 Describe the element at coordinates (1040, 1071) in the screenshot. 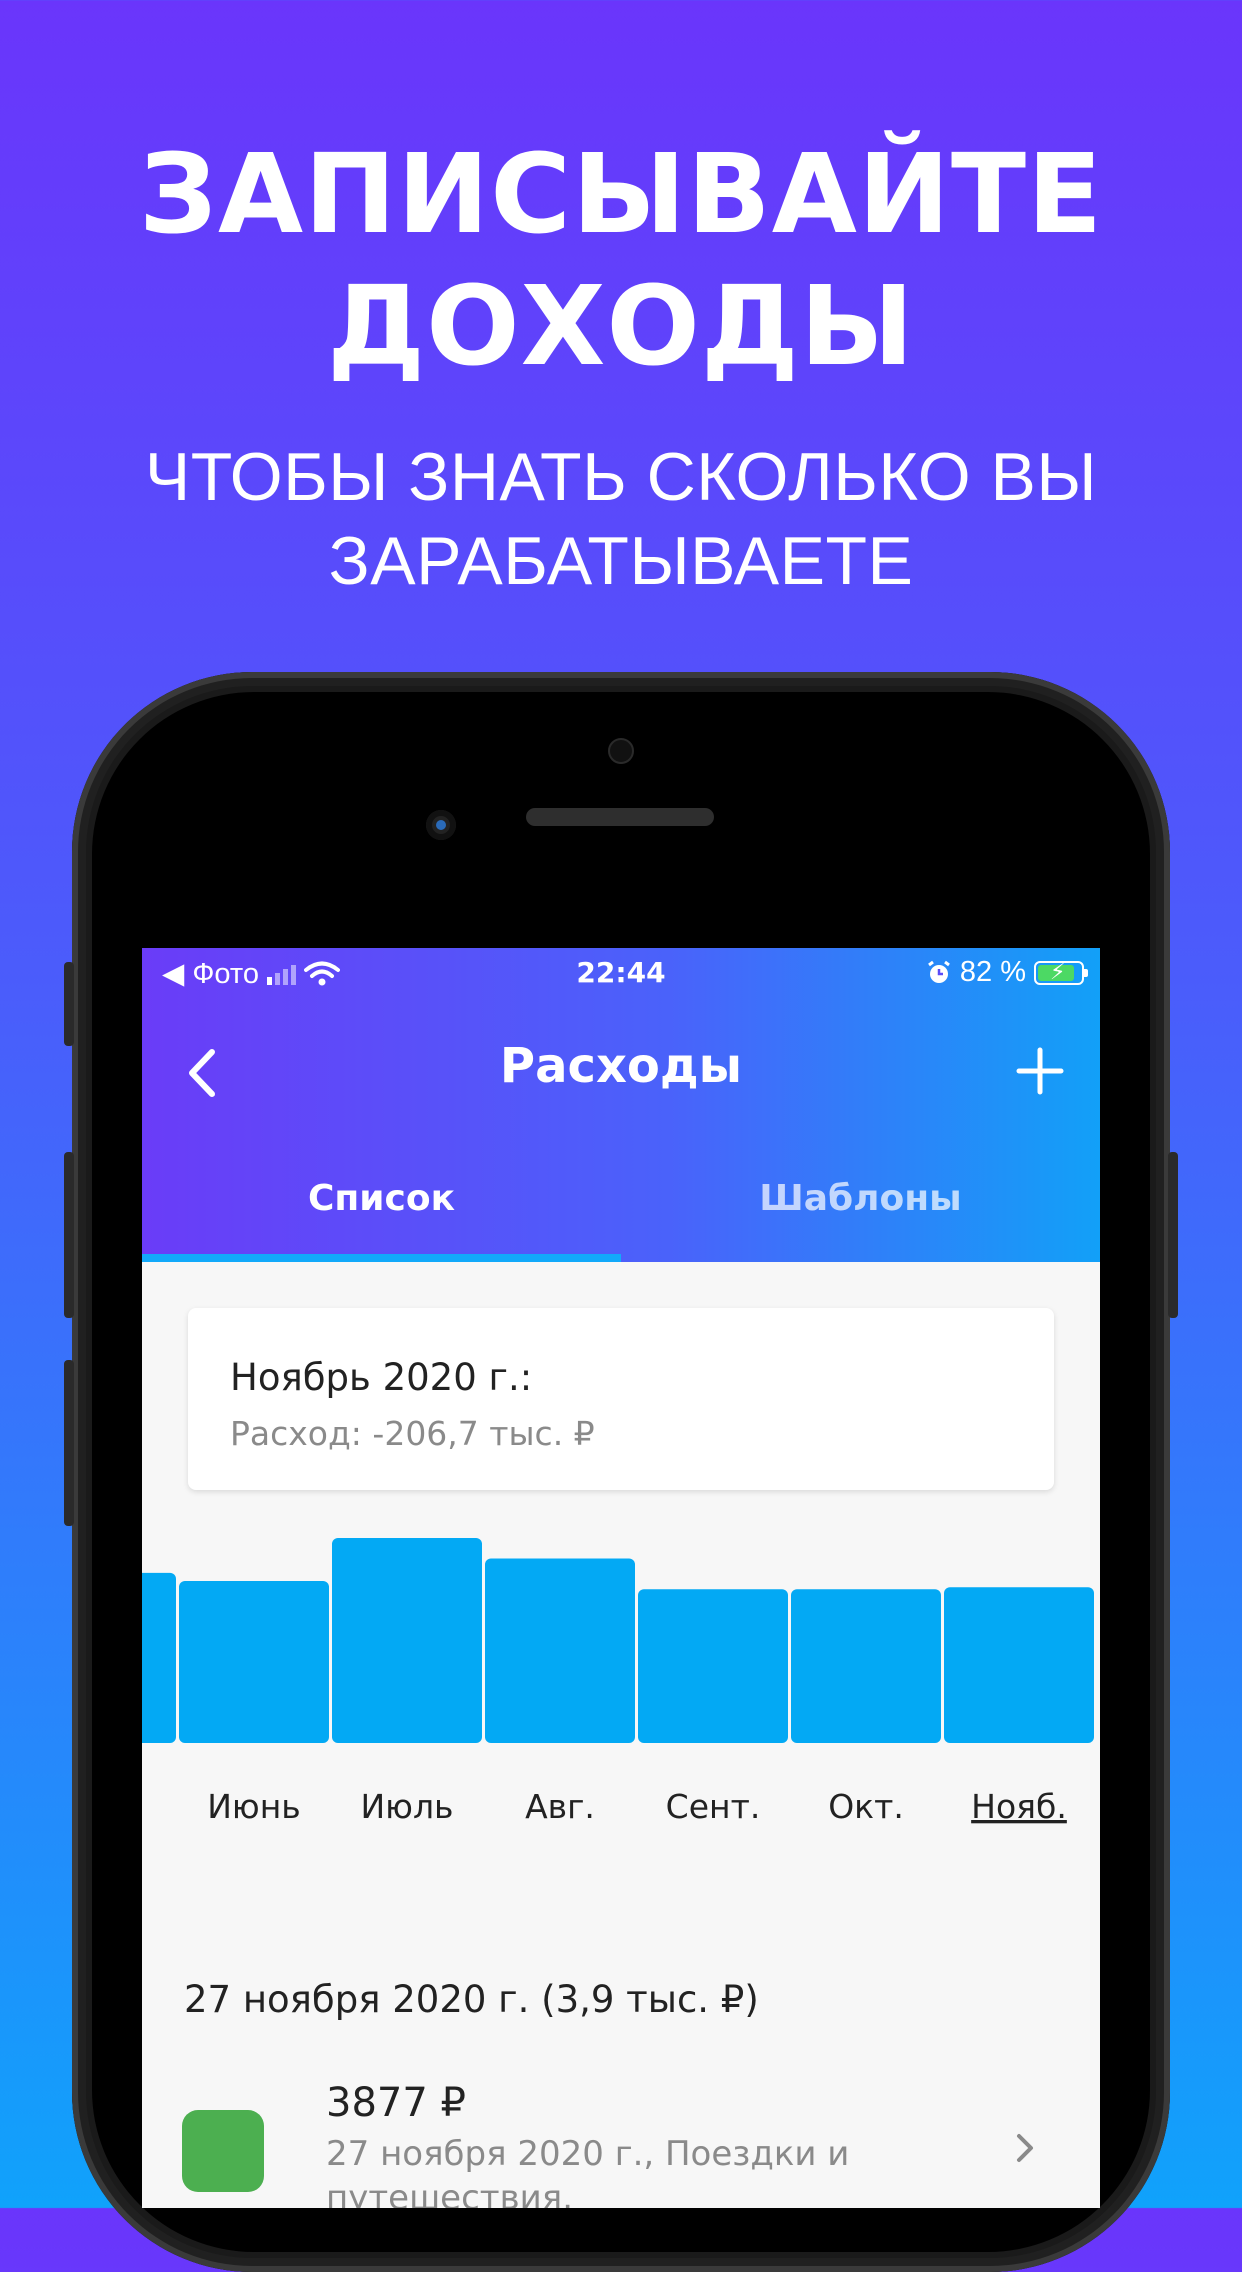

I see `plus-icon` at that location.